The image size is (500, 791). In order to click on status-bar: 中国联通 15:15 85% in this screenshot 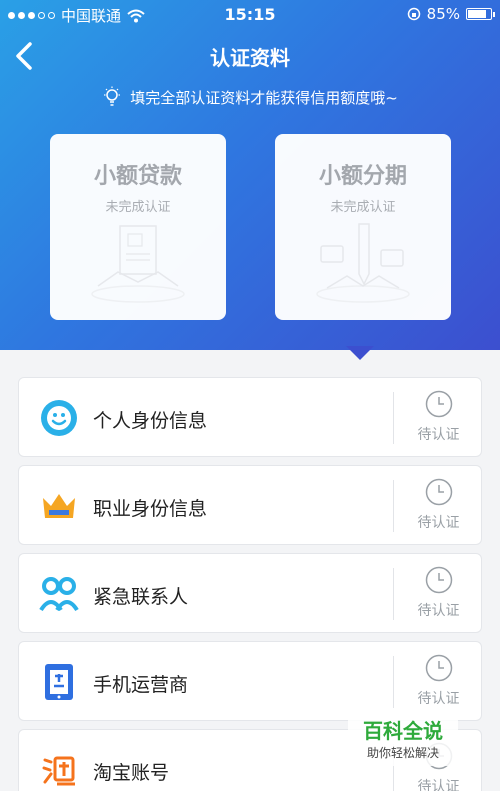, I will do `click(250, 15)`.